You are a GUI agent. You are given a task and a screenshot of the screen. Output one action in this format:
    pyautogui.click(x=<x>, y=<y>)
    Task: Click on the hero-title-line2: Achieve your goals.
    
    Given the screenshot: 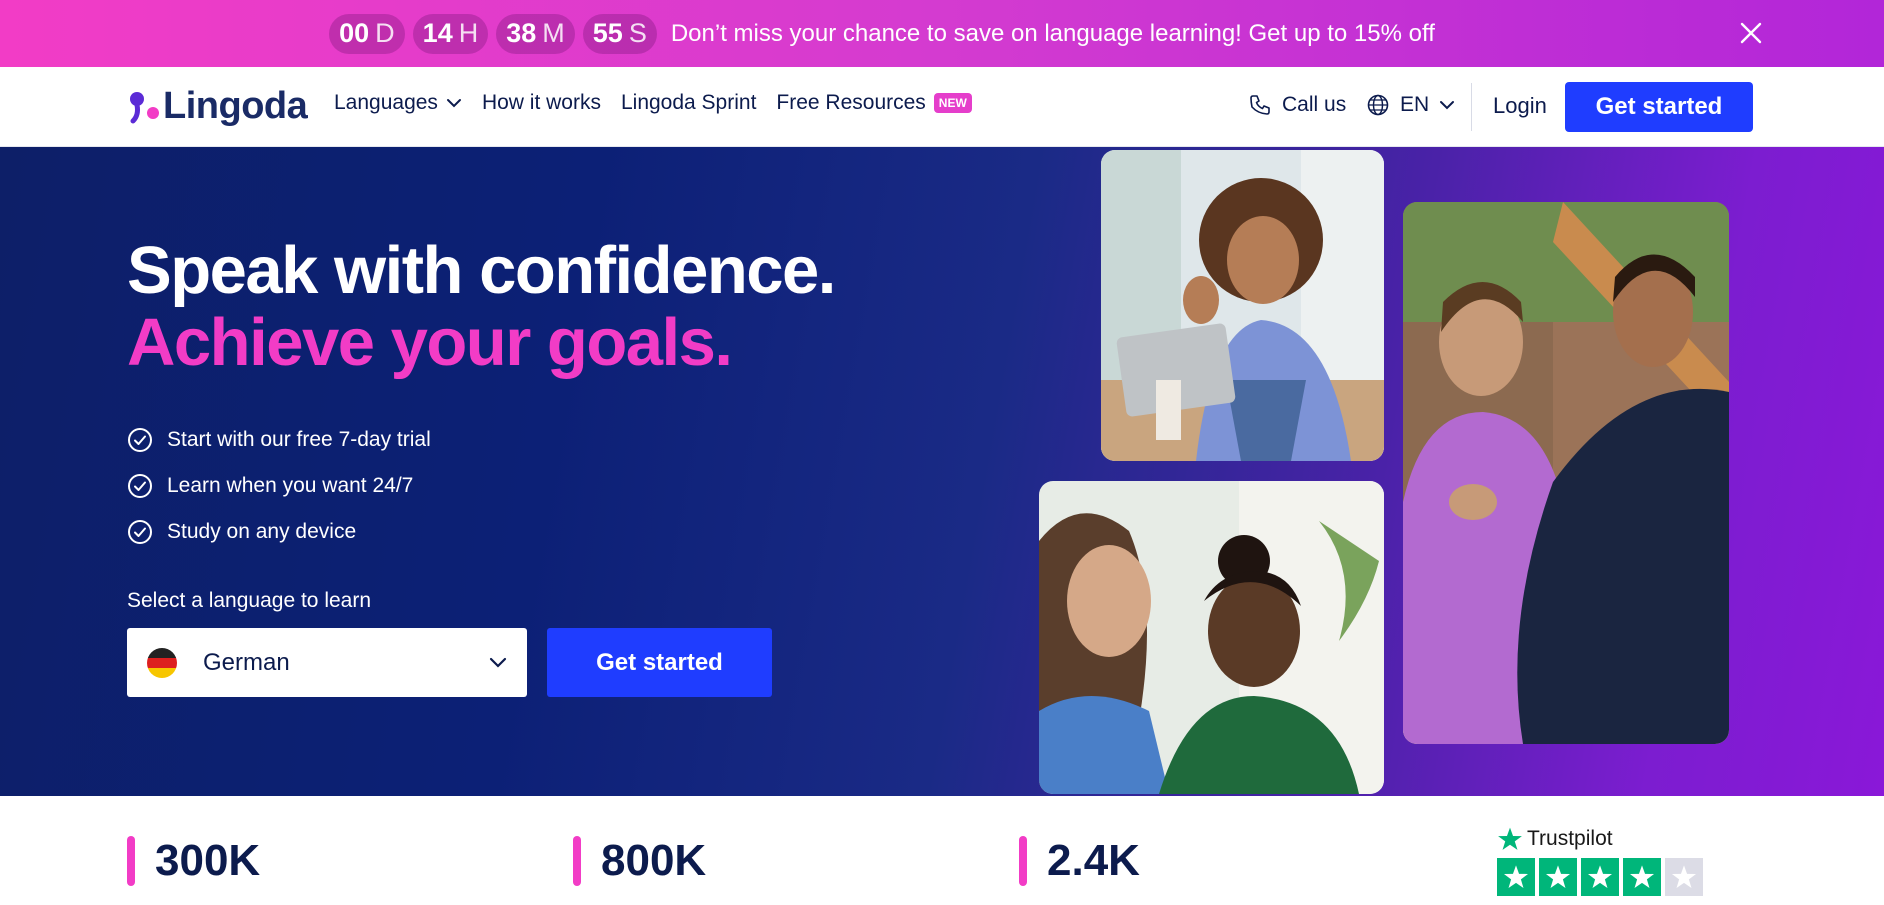 What is the action you would take?
    pyautogui.click(x=430, y=342)
    